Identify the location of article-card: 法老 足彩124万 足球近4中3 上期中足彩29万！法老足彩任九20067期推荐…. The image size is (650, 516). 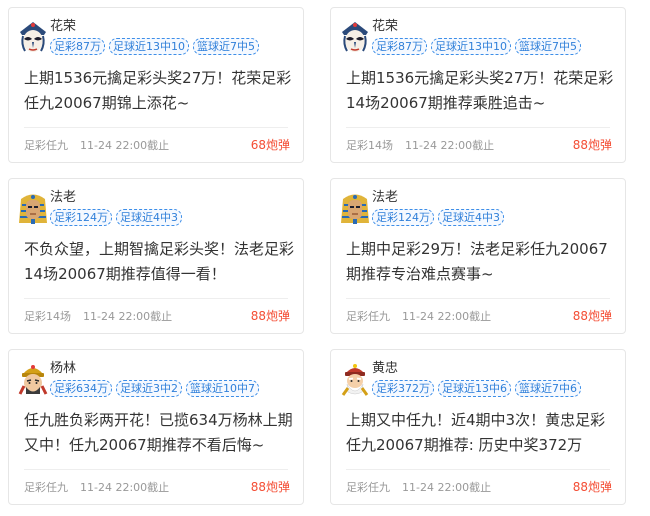
(478, 256).